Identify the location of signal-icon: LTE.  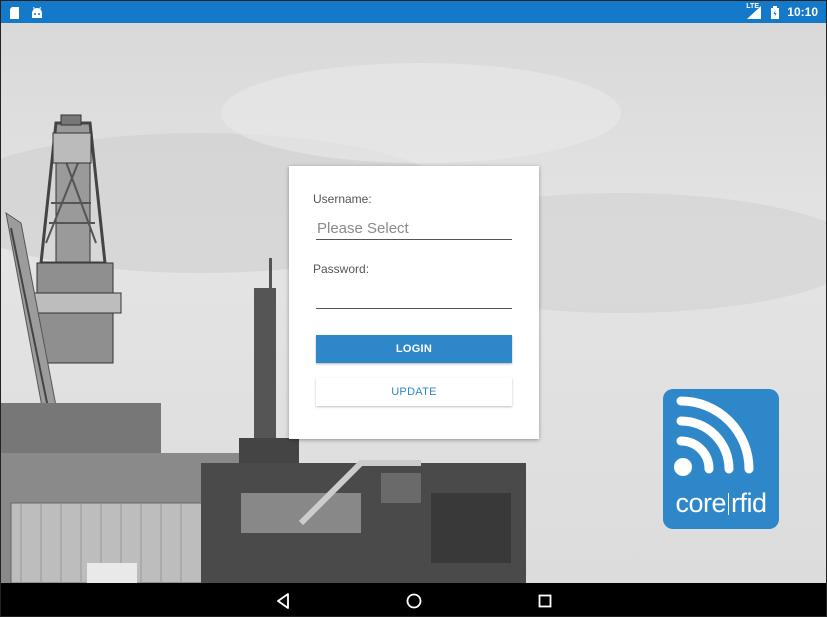
(754, 10).